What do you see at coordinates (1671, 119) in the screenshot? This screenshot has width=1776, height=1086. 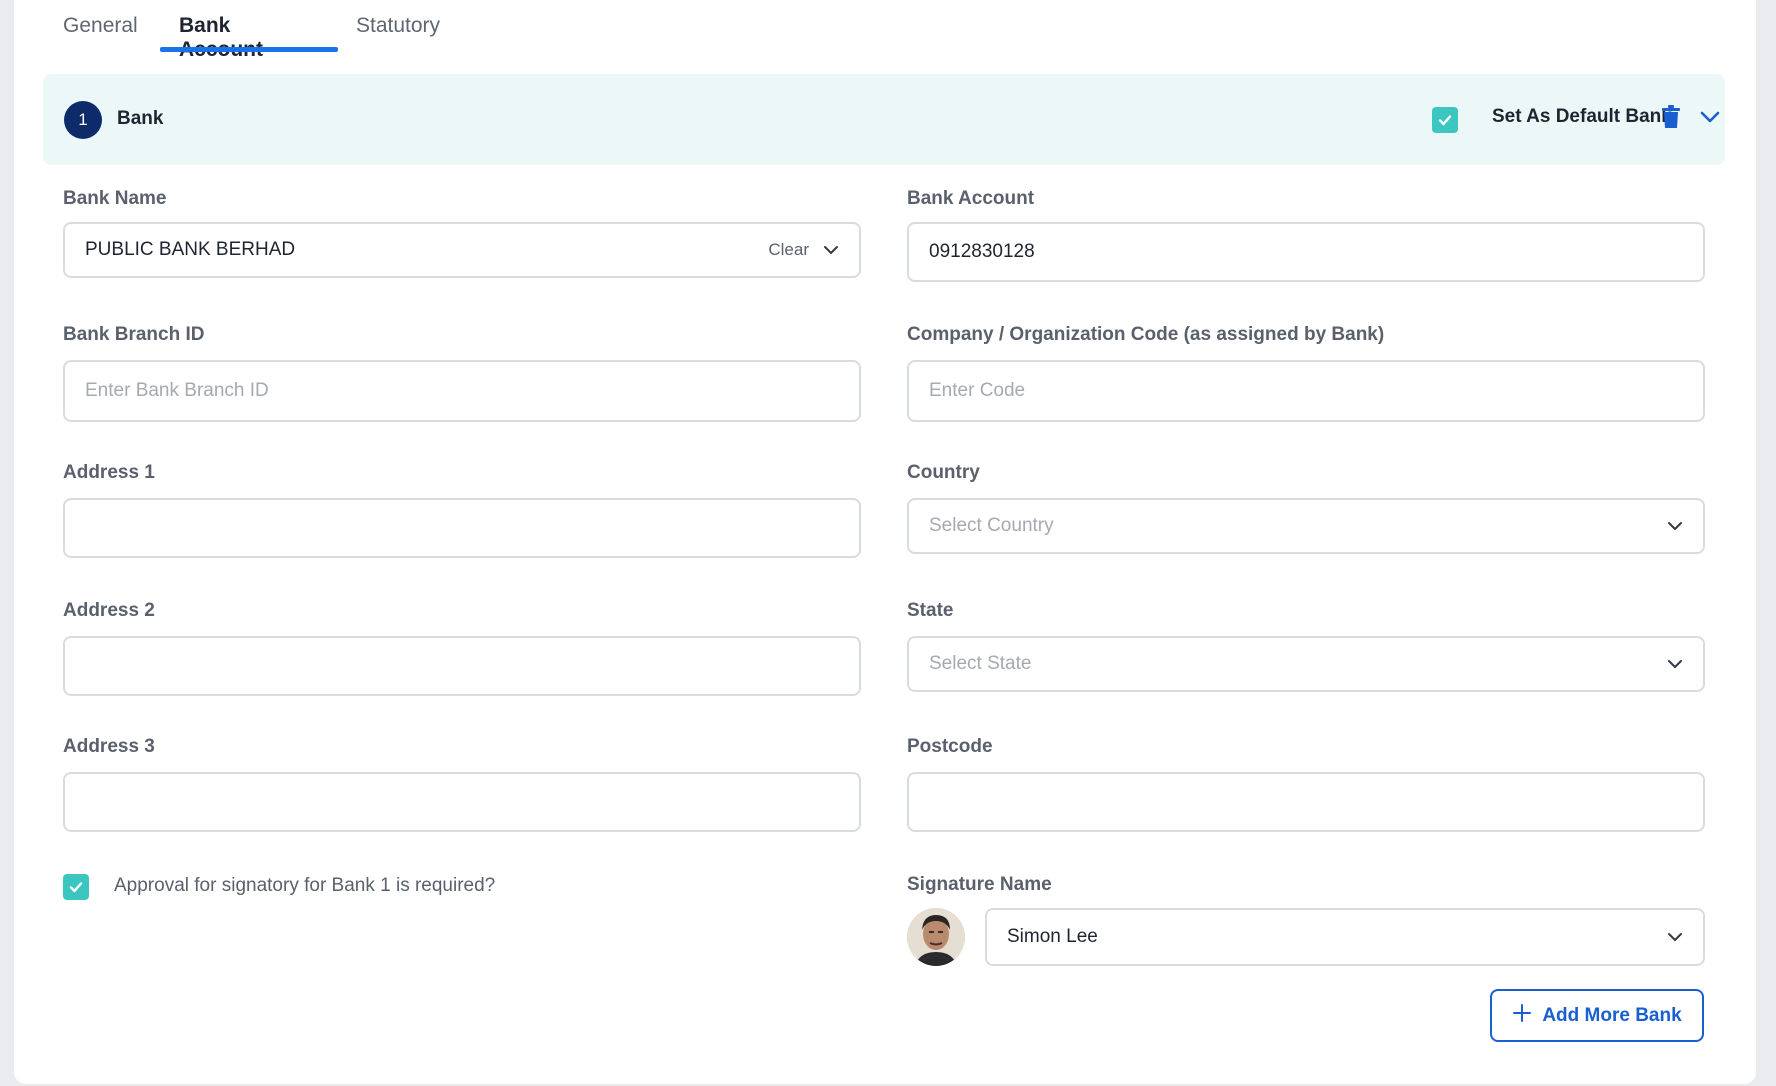 I see `trash-icon` at bounding box center [1671, 119].